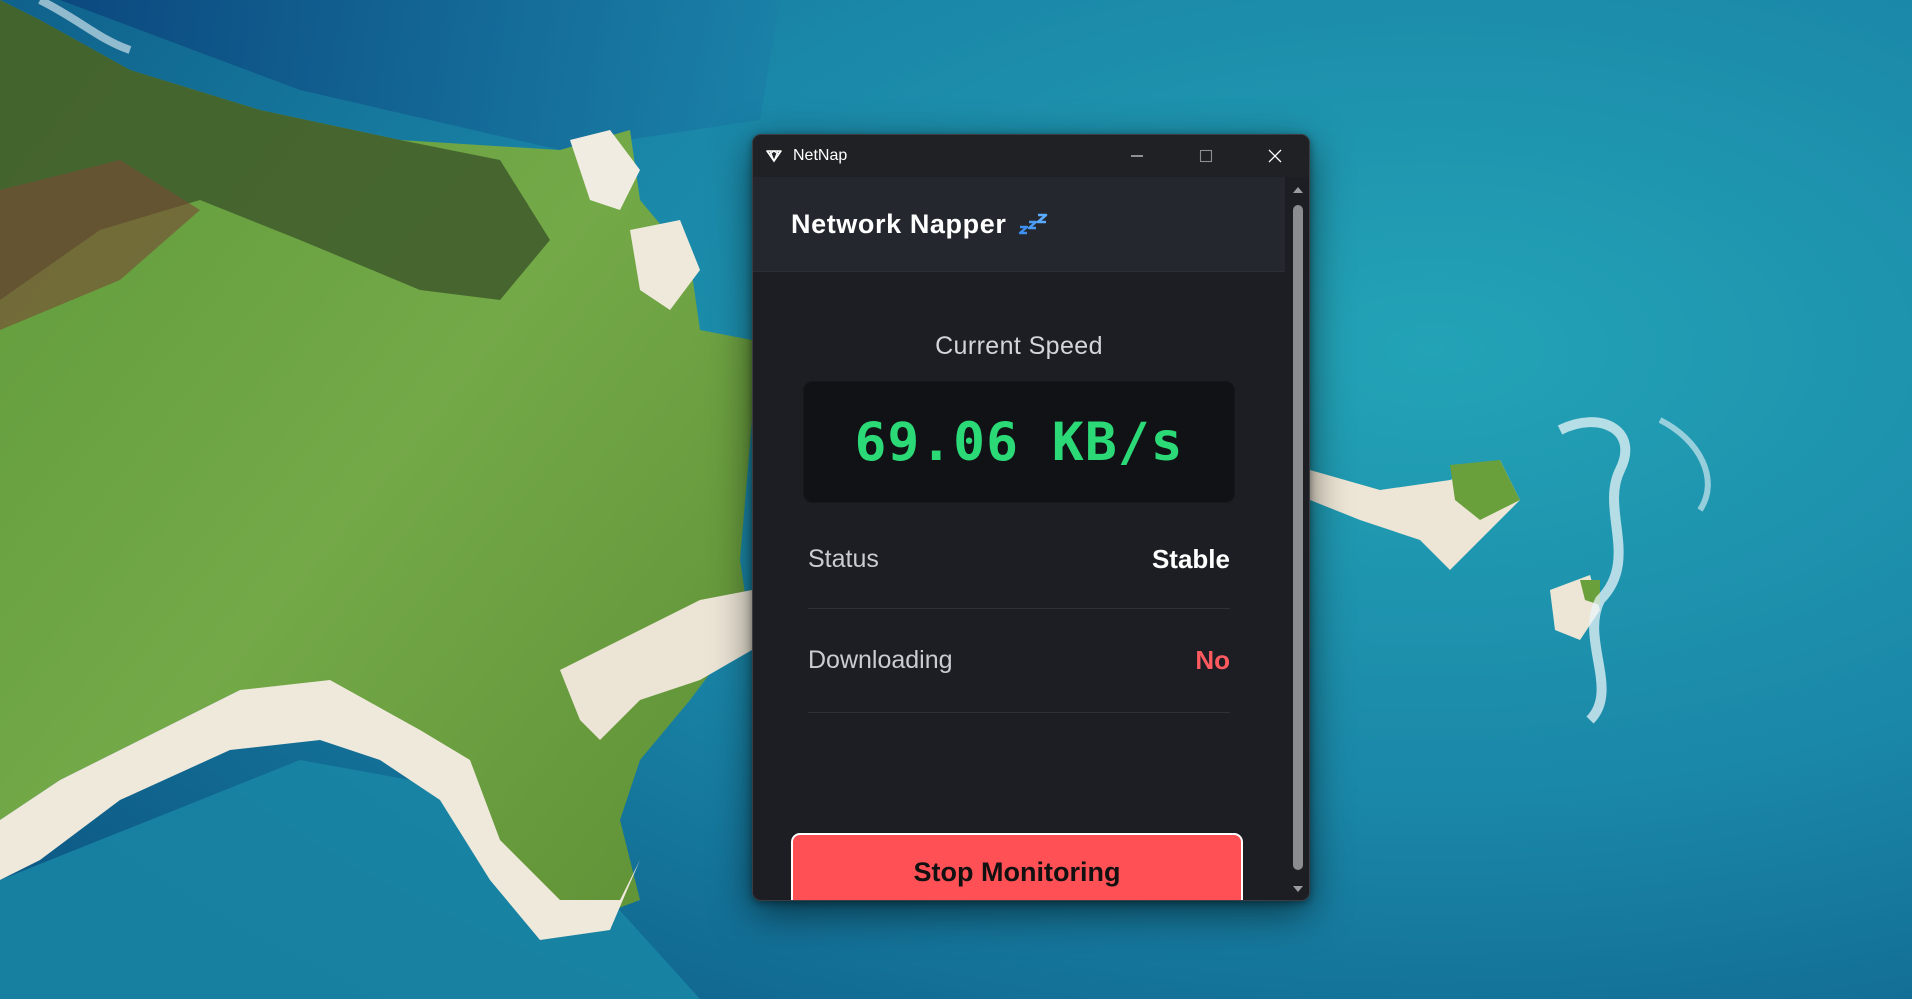  Describe the element at coordinates (820, 155) in the screenshot. I see `window-title: NetNap` at that location.